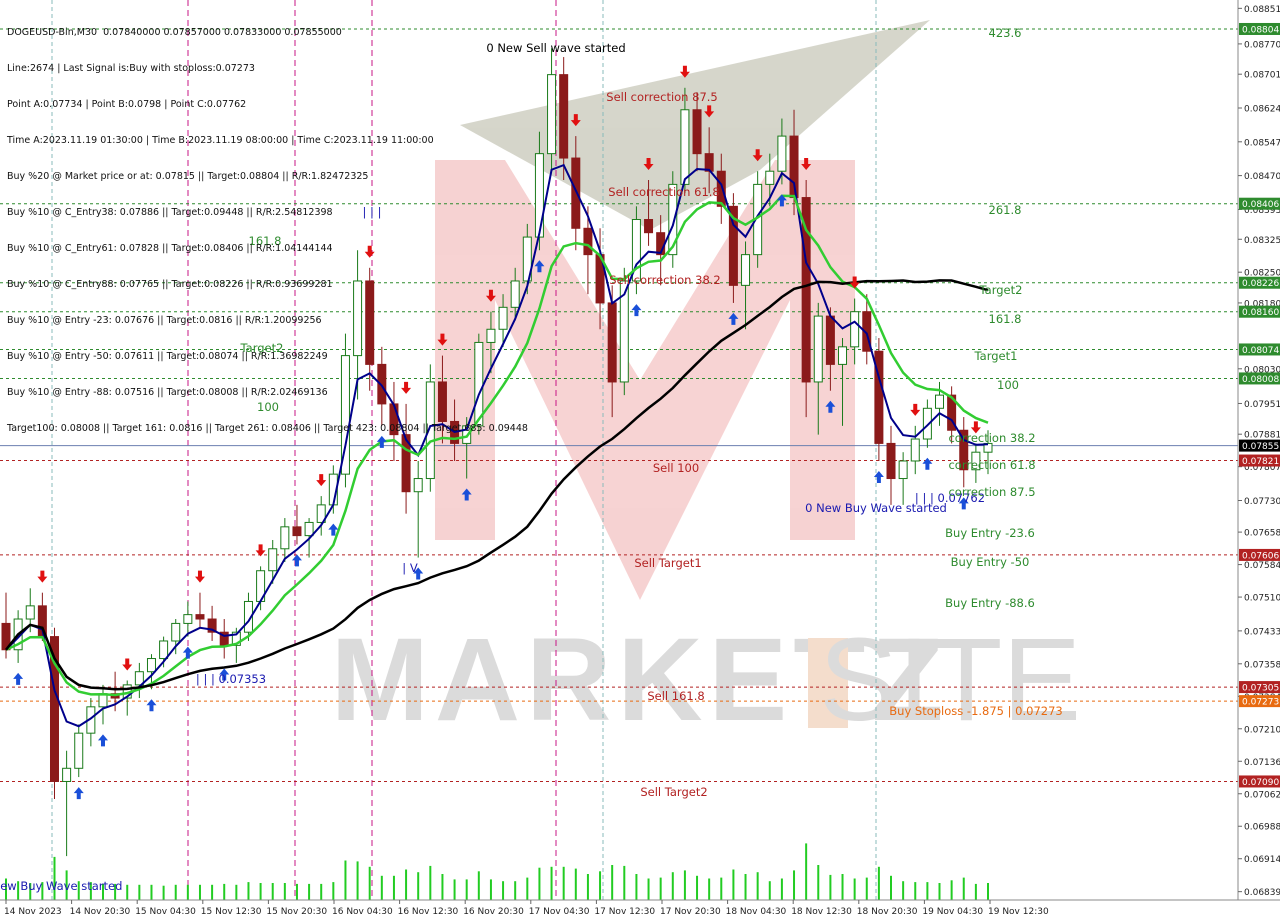 Image resolution: width=1280 pixels, height=920 pixels. I want to click on chart-annotation: Sell Target2, so click(673, 792).